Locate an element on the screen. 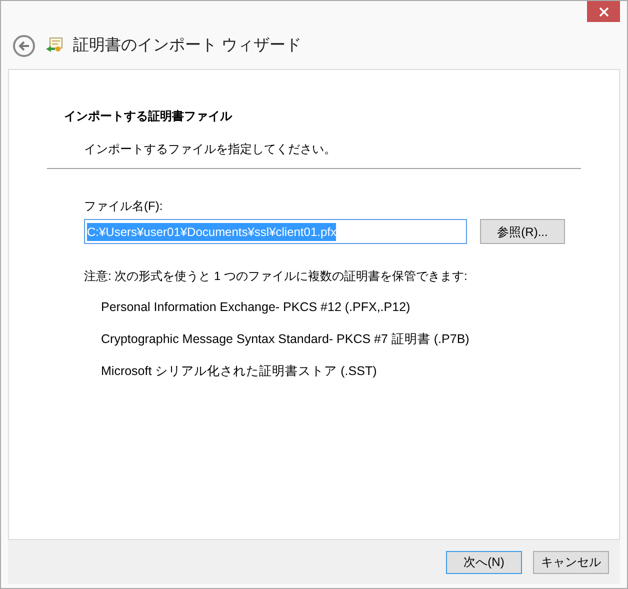 Image resolution: width=628 pixels, height=589 pixels. back-arrow-icon is located at coordinates (24, 46).